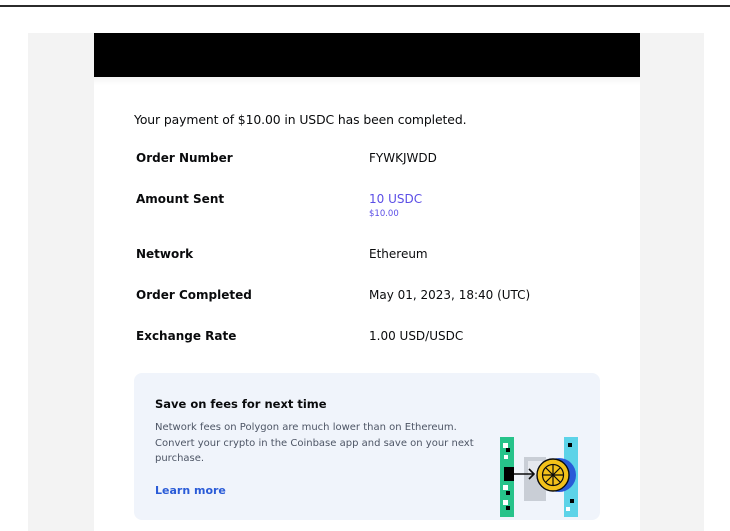 The height and width of the screenshot is (531, 730). I want to click on exchange-rate-label: Exchange Rate, so click(186, 336).